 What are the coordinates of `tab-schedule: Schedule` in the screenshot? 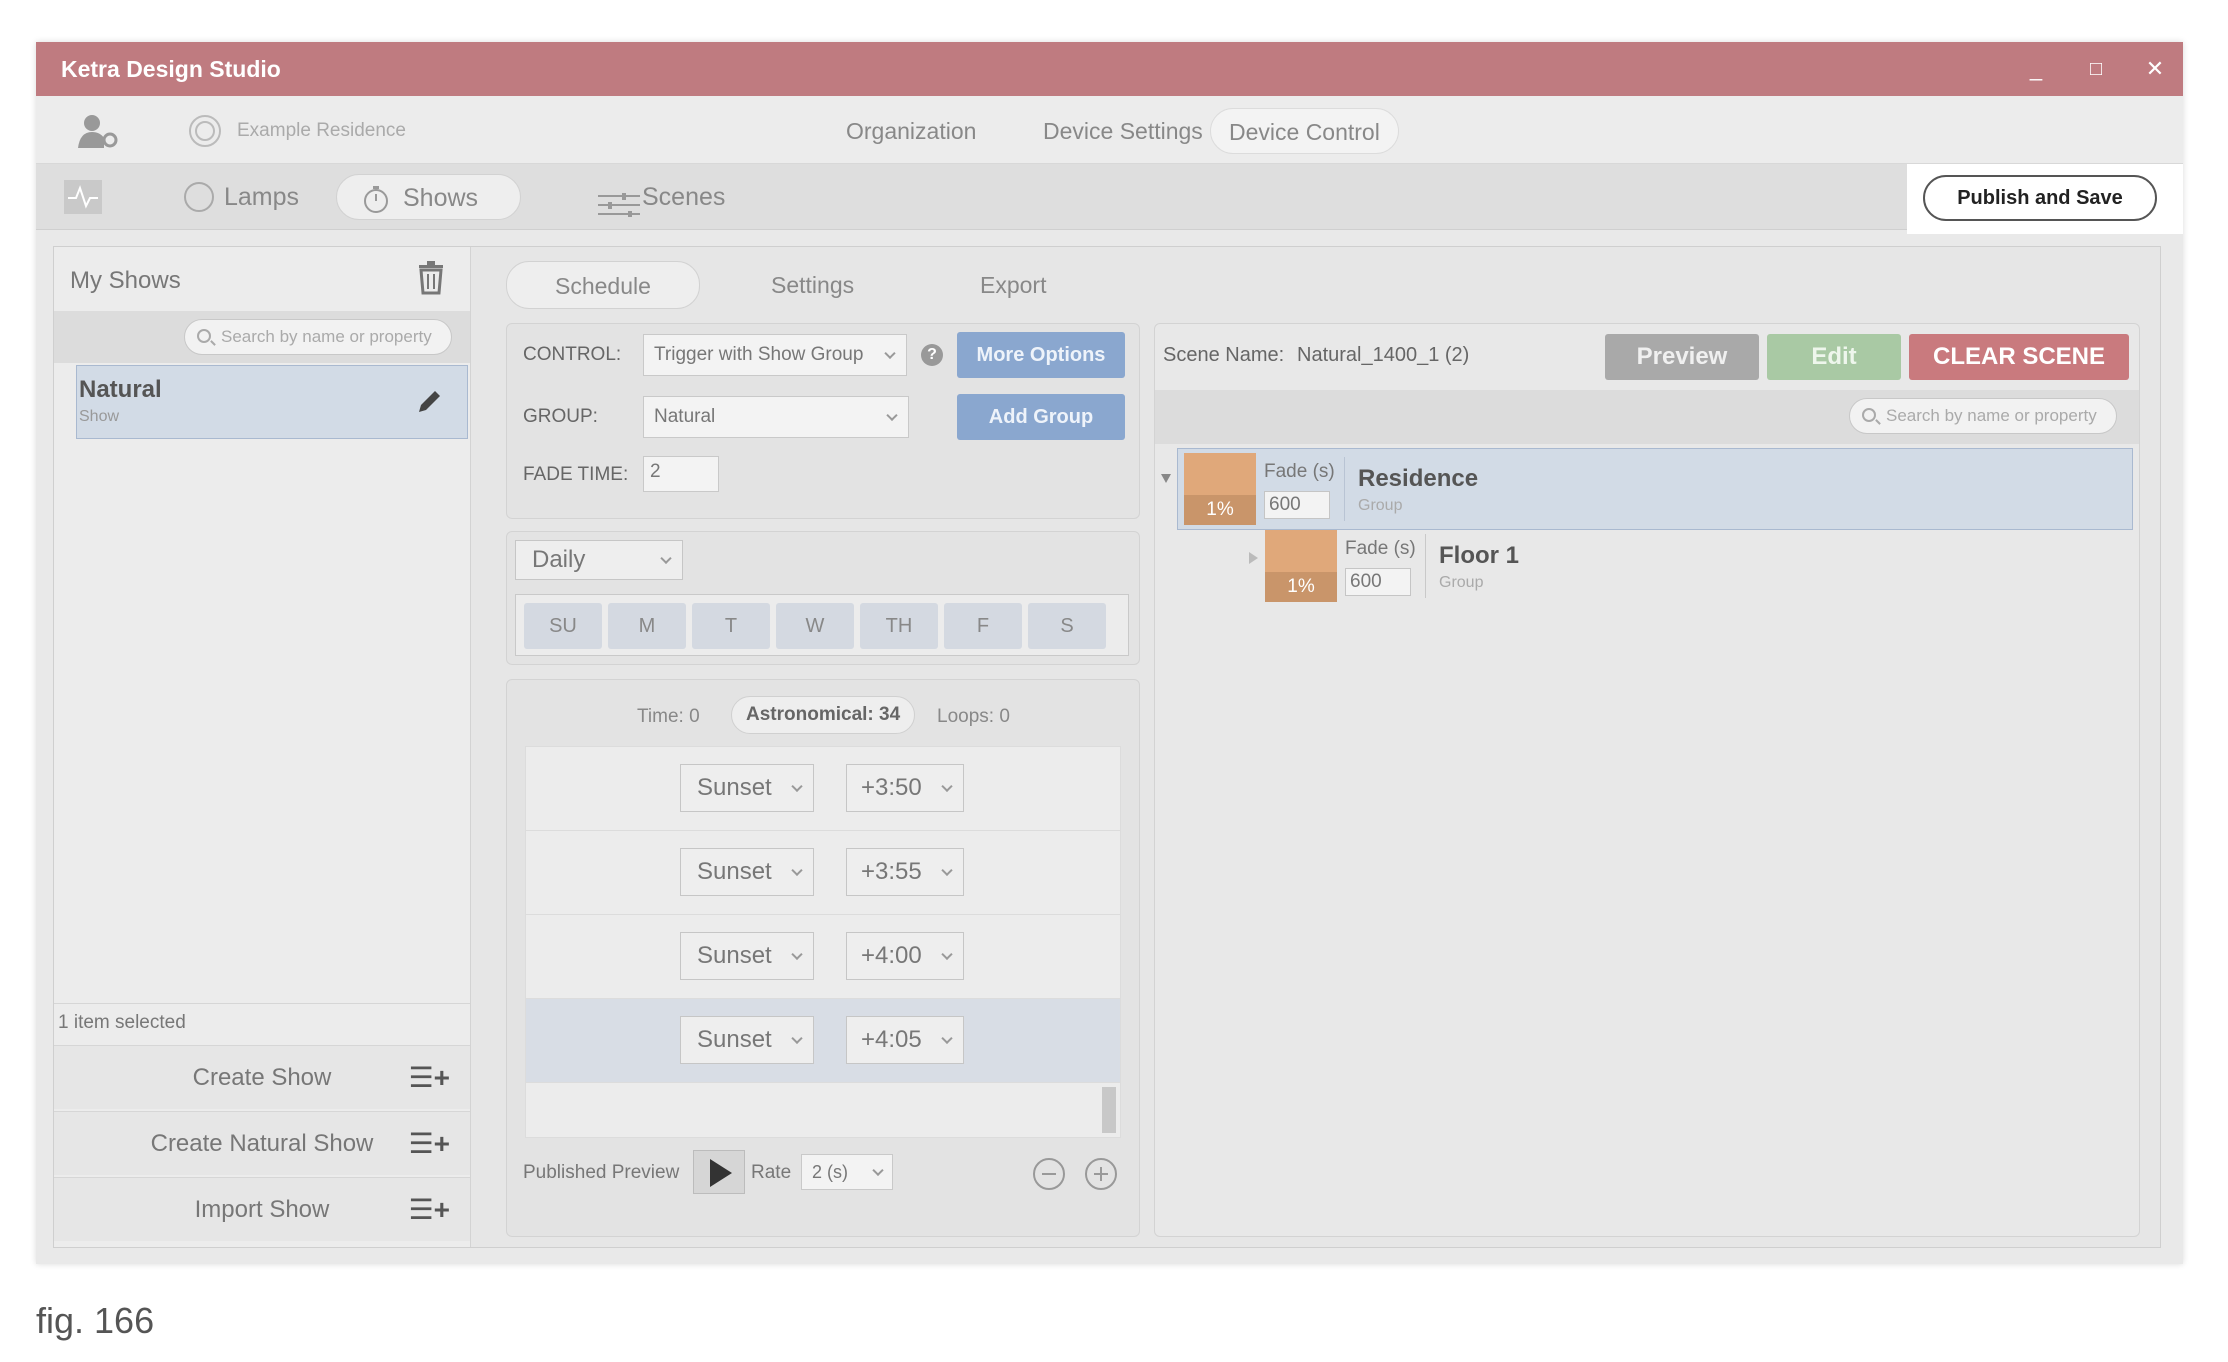 It's located at (603, 285).